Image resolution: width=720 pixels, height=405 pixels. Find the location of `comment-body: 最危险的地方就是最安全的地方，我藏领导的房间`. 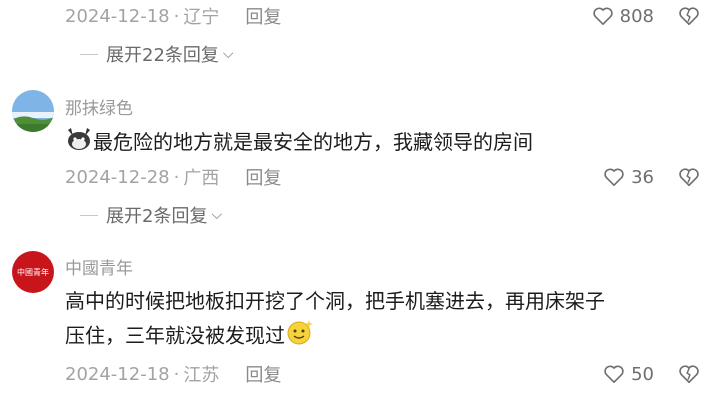

comment-body: 最危险的地方就是最安全的地方，我藏领导的房间 is located at coordinates (313, 142).